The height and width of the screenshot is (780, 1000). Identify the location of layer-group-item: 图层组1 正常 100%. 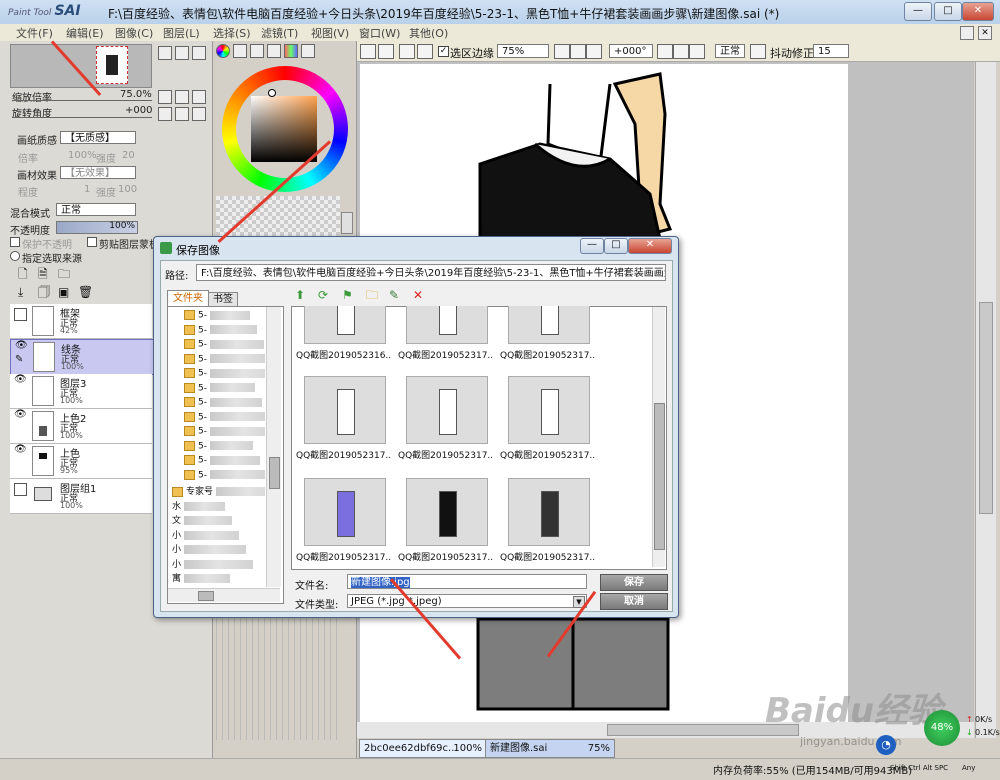
(81, 496).